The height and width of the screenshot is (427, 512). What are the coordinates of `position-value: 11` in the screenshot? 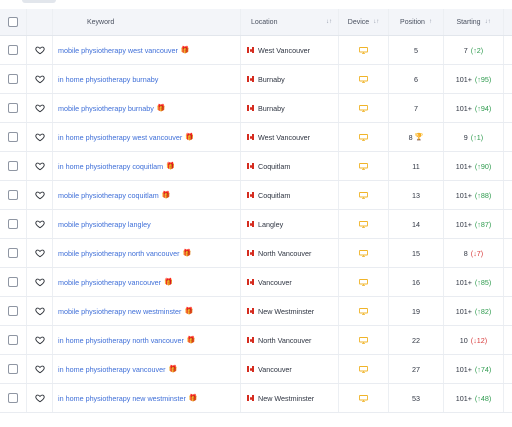 It's located at (416, 166).